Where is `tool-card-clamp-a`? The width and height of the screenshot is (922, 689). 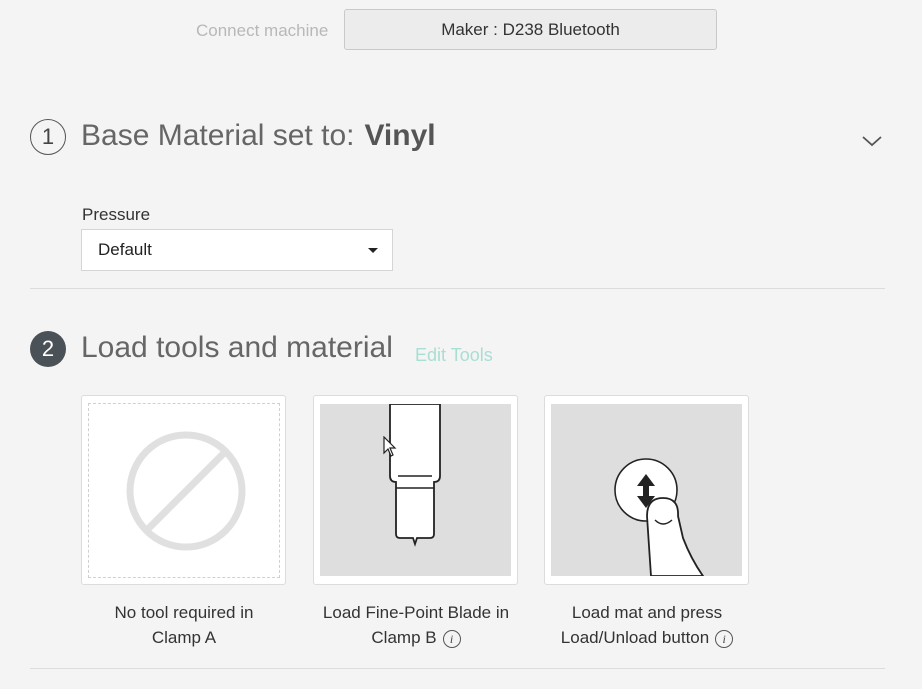 tool-card-clamp-a is located at coordinates (183, 490).